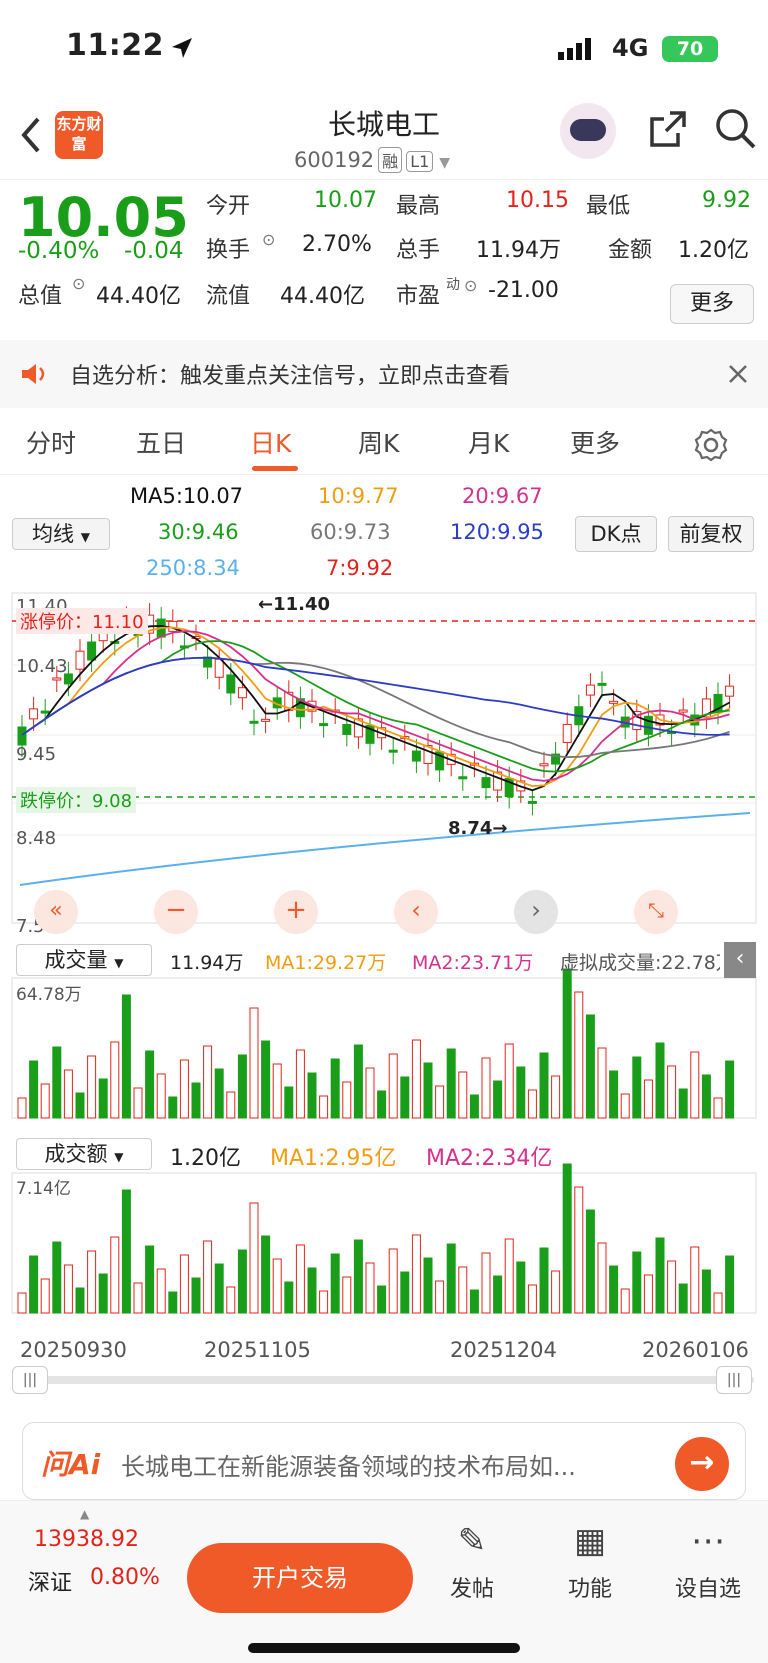  What do you see at coordinates (294, 604) in the screenshot?
I see `peak-label: ←11.40` at bounding box center [294, 604].